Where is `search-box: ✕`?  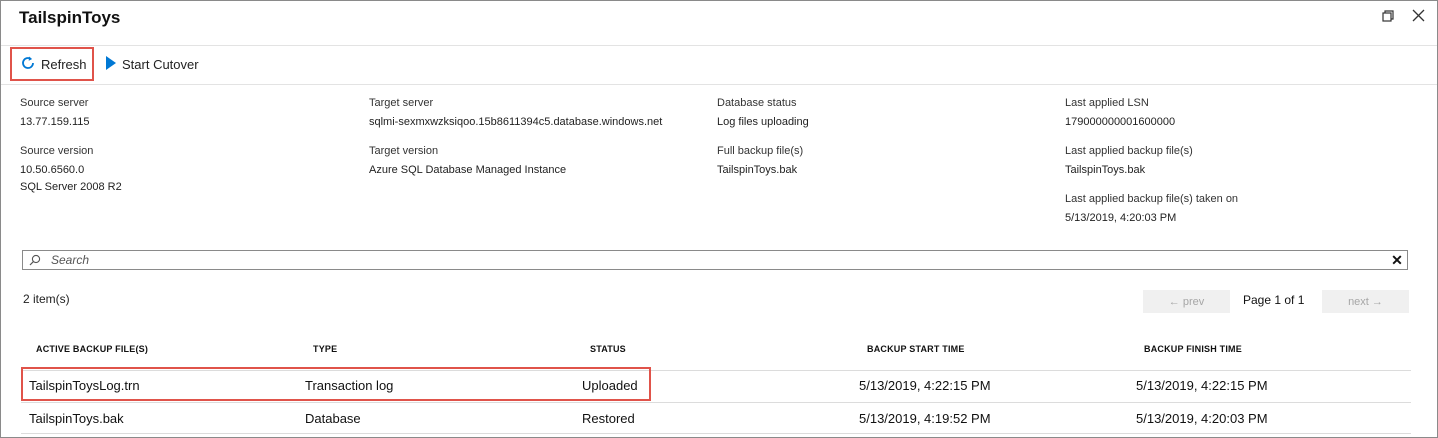
search-box: ✕ is located at coordinates (715, 260).